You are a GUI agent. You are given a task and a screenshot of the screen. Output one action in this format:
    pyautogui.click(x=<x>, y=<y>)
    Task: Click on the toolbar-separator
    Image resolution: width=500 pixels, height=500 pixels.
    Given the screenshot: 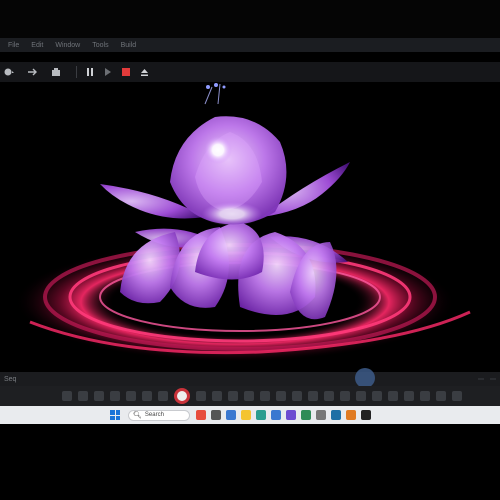 What is the action you would take?
    pyautogui.click(x=76, y=72)
    